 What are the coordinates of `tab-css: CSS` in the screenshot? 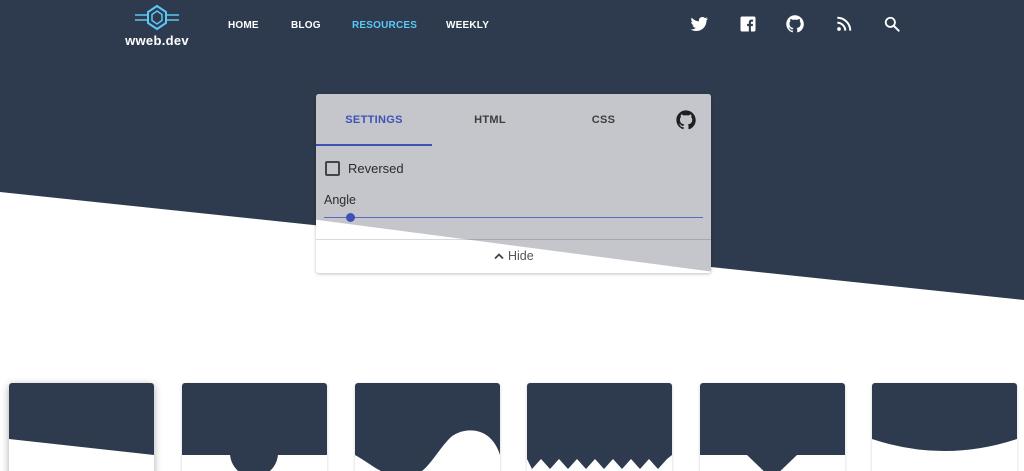 It's located at (603, 120).